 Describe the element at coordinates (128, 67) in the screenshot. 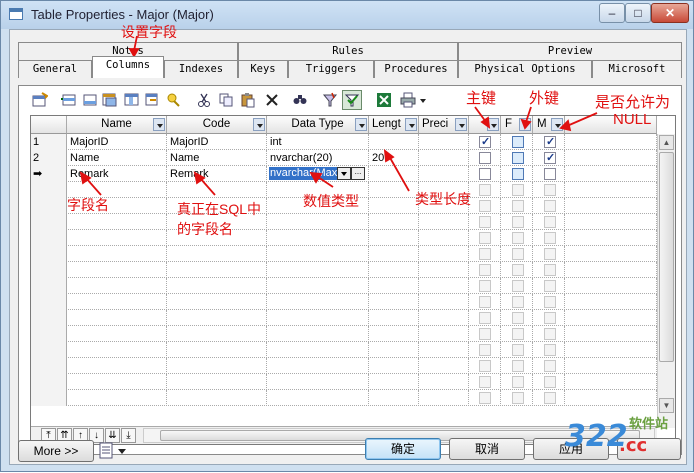

I see `tab-columns: Columns` at that location.